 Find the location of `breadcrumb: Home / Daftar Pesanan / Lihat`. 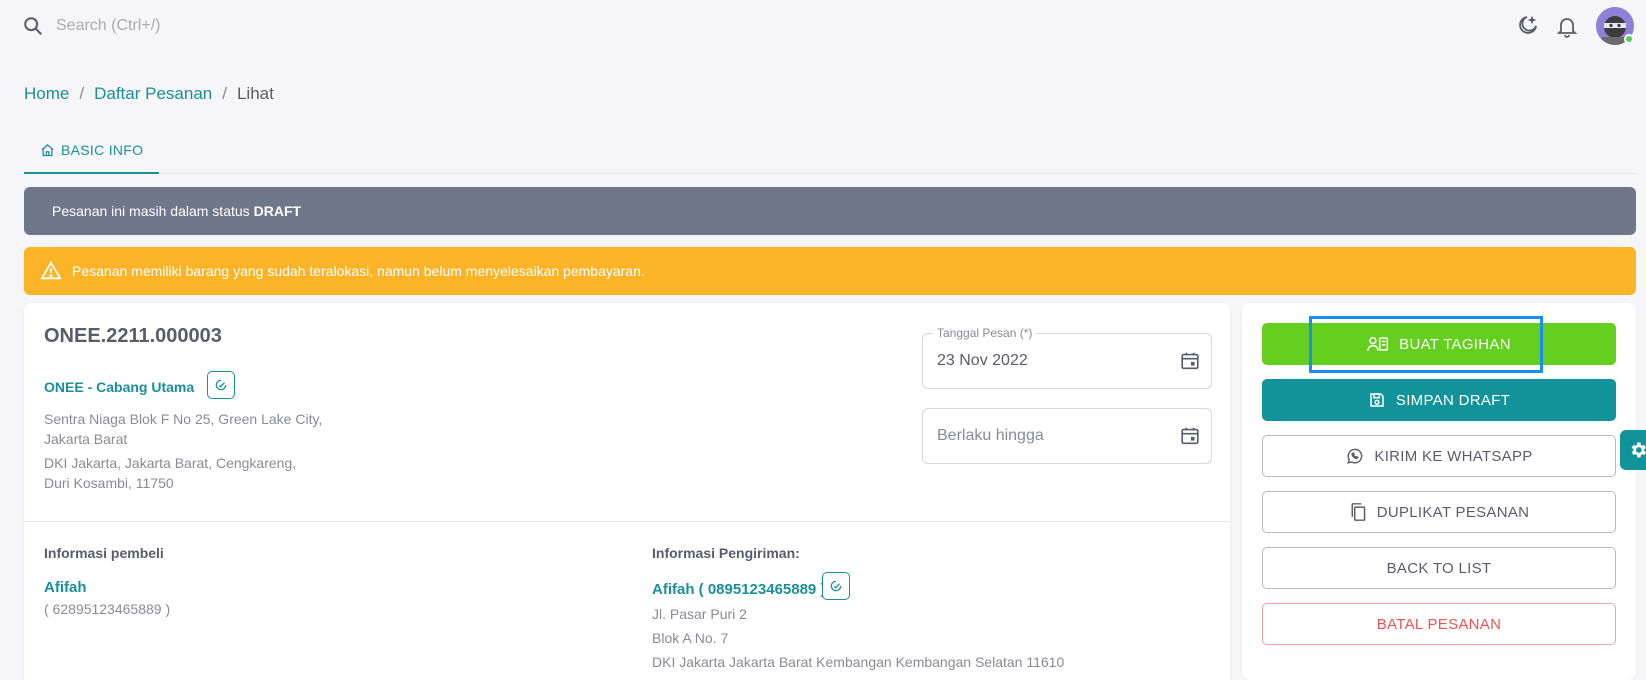

breadcrumb: Home / Daftar Pesanan / Lihat is located at coordinates (149, 94).